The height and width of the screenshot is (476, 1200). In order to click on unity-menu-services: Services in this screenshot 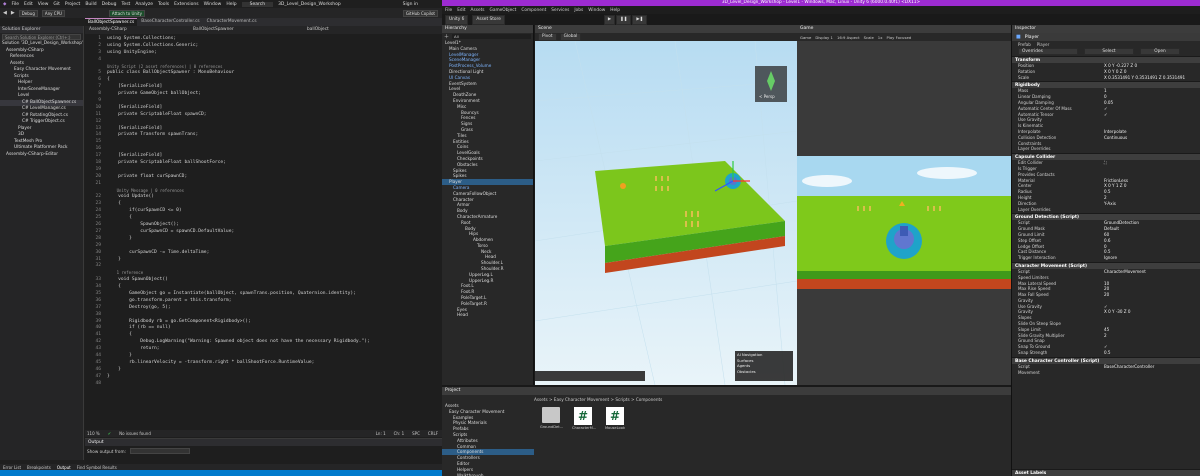, I will do `click(560, 10)`.